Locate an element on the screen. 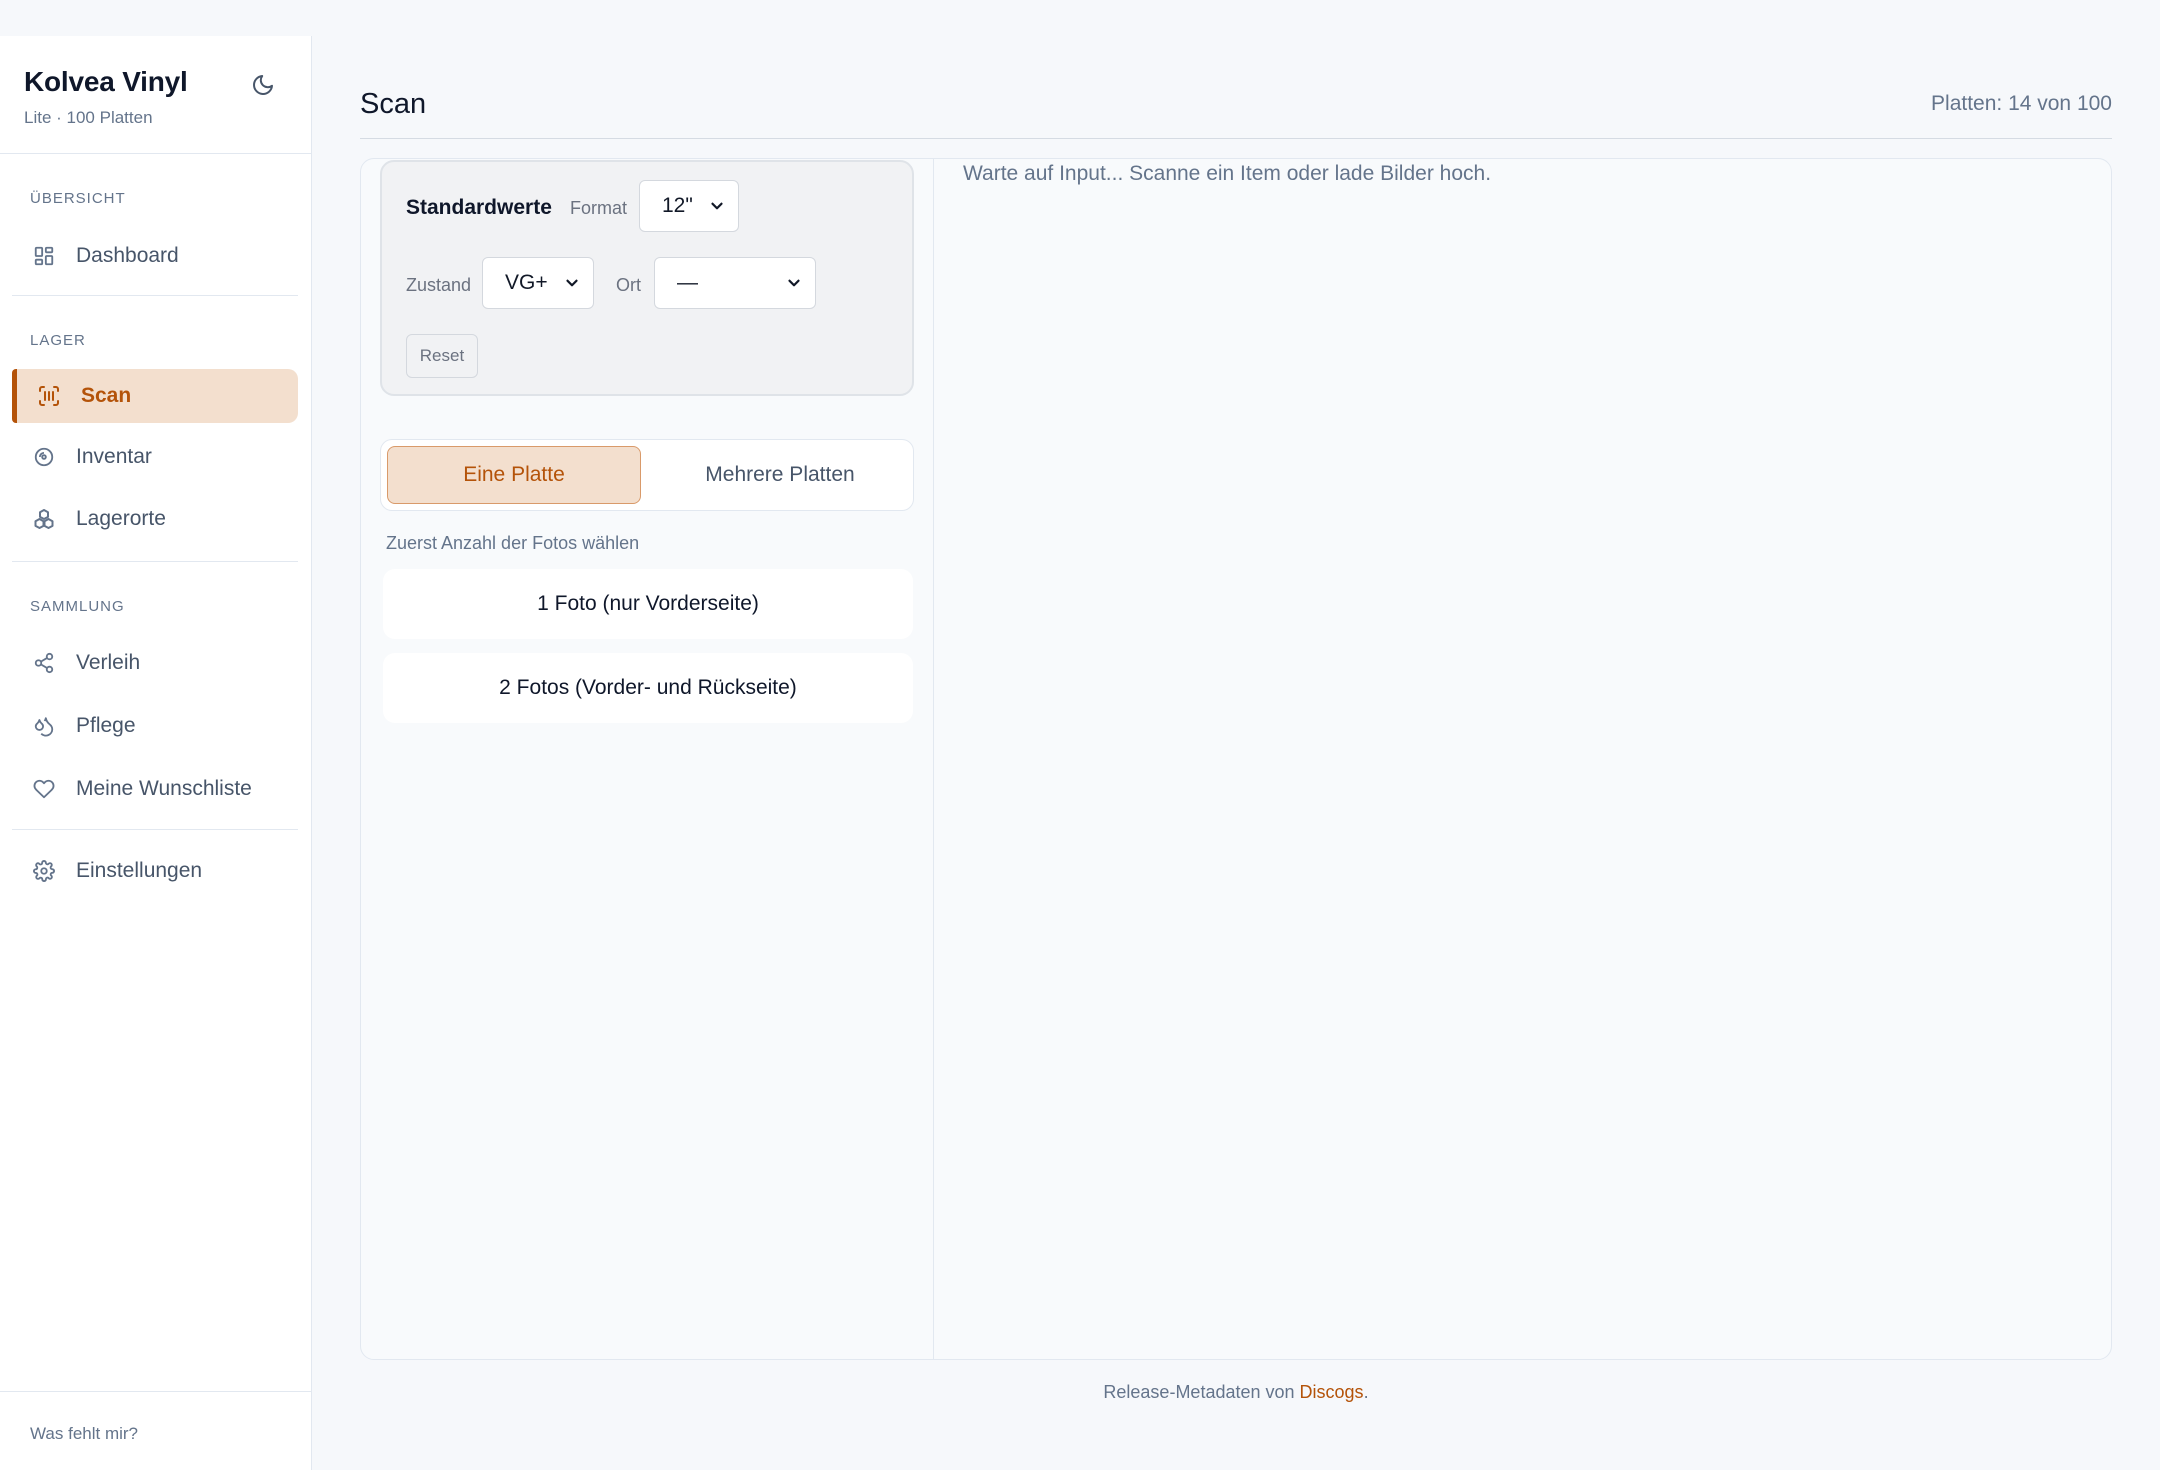  theme-toggle-button is located at coordinates (263, 85).